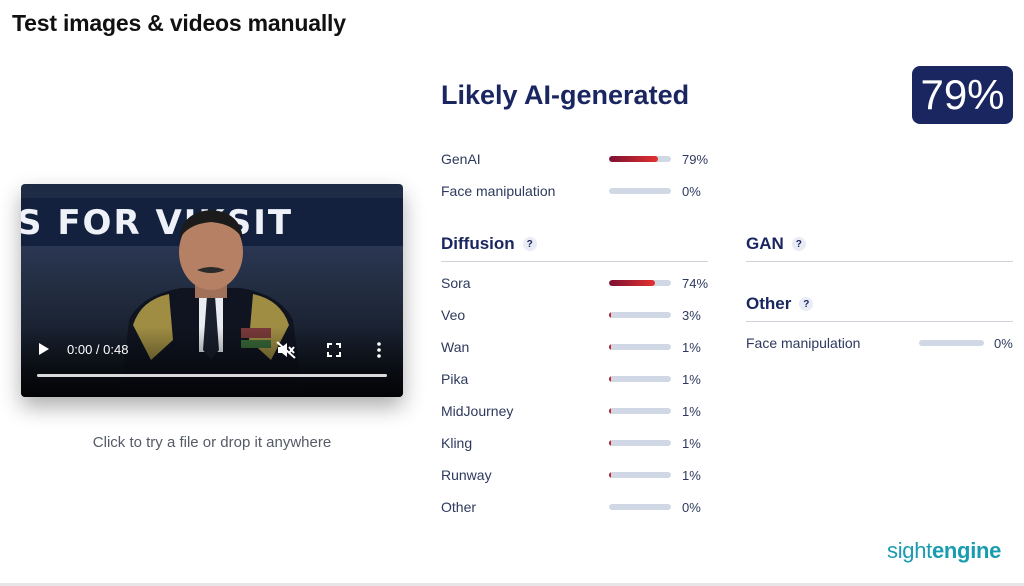  I want to click on result-row-runway: Runway 1%, so click(581, 475).